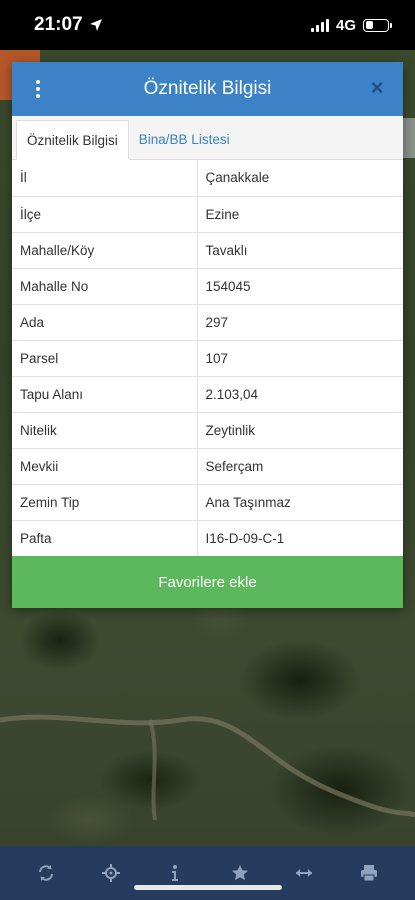 This screenshot has width=415, height=900. Describe the element at coordinates (300, 250) in the screenshot. I see `attribute-value: Tavaklı` at that location.